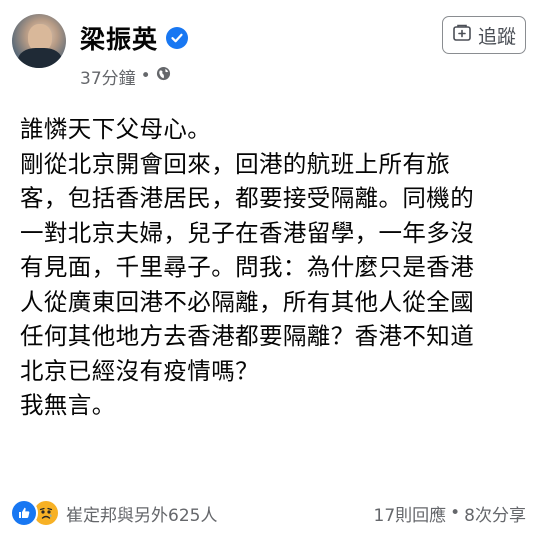  What do you see at coordinates (24, 513) in the screenshot?
I see `like-icon` at bounding box center [24, 513].